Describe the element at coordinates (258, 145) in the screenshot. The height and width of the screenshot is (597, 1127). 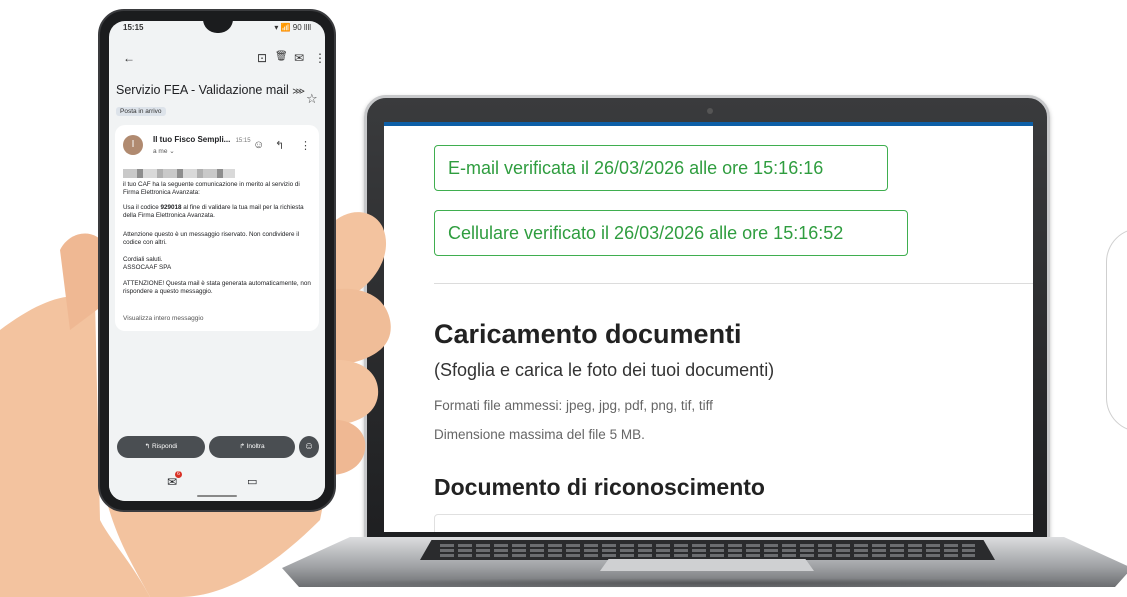
I see `emoji-react-icon: ☺` at that location.